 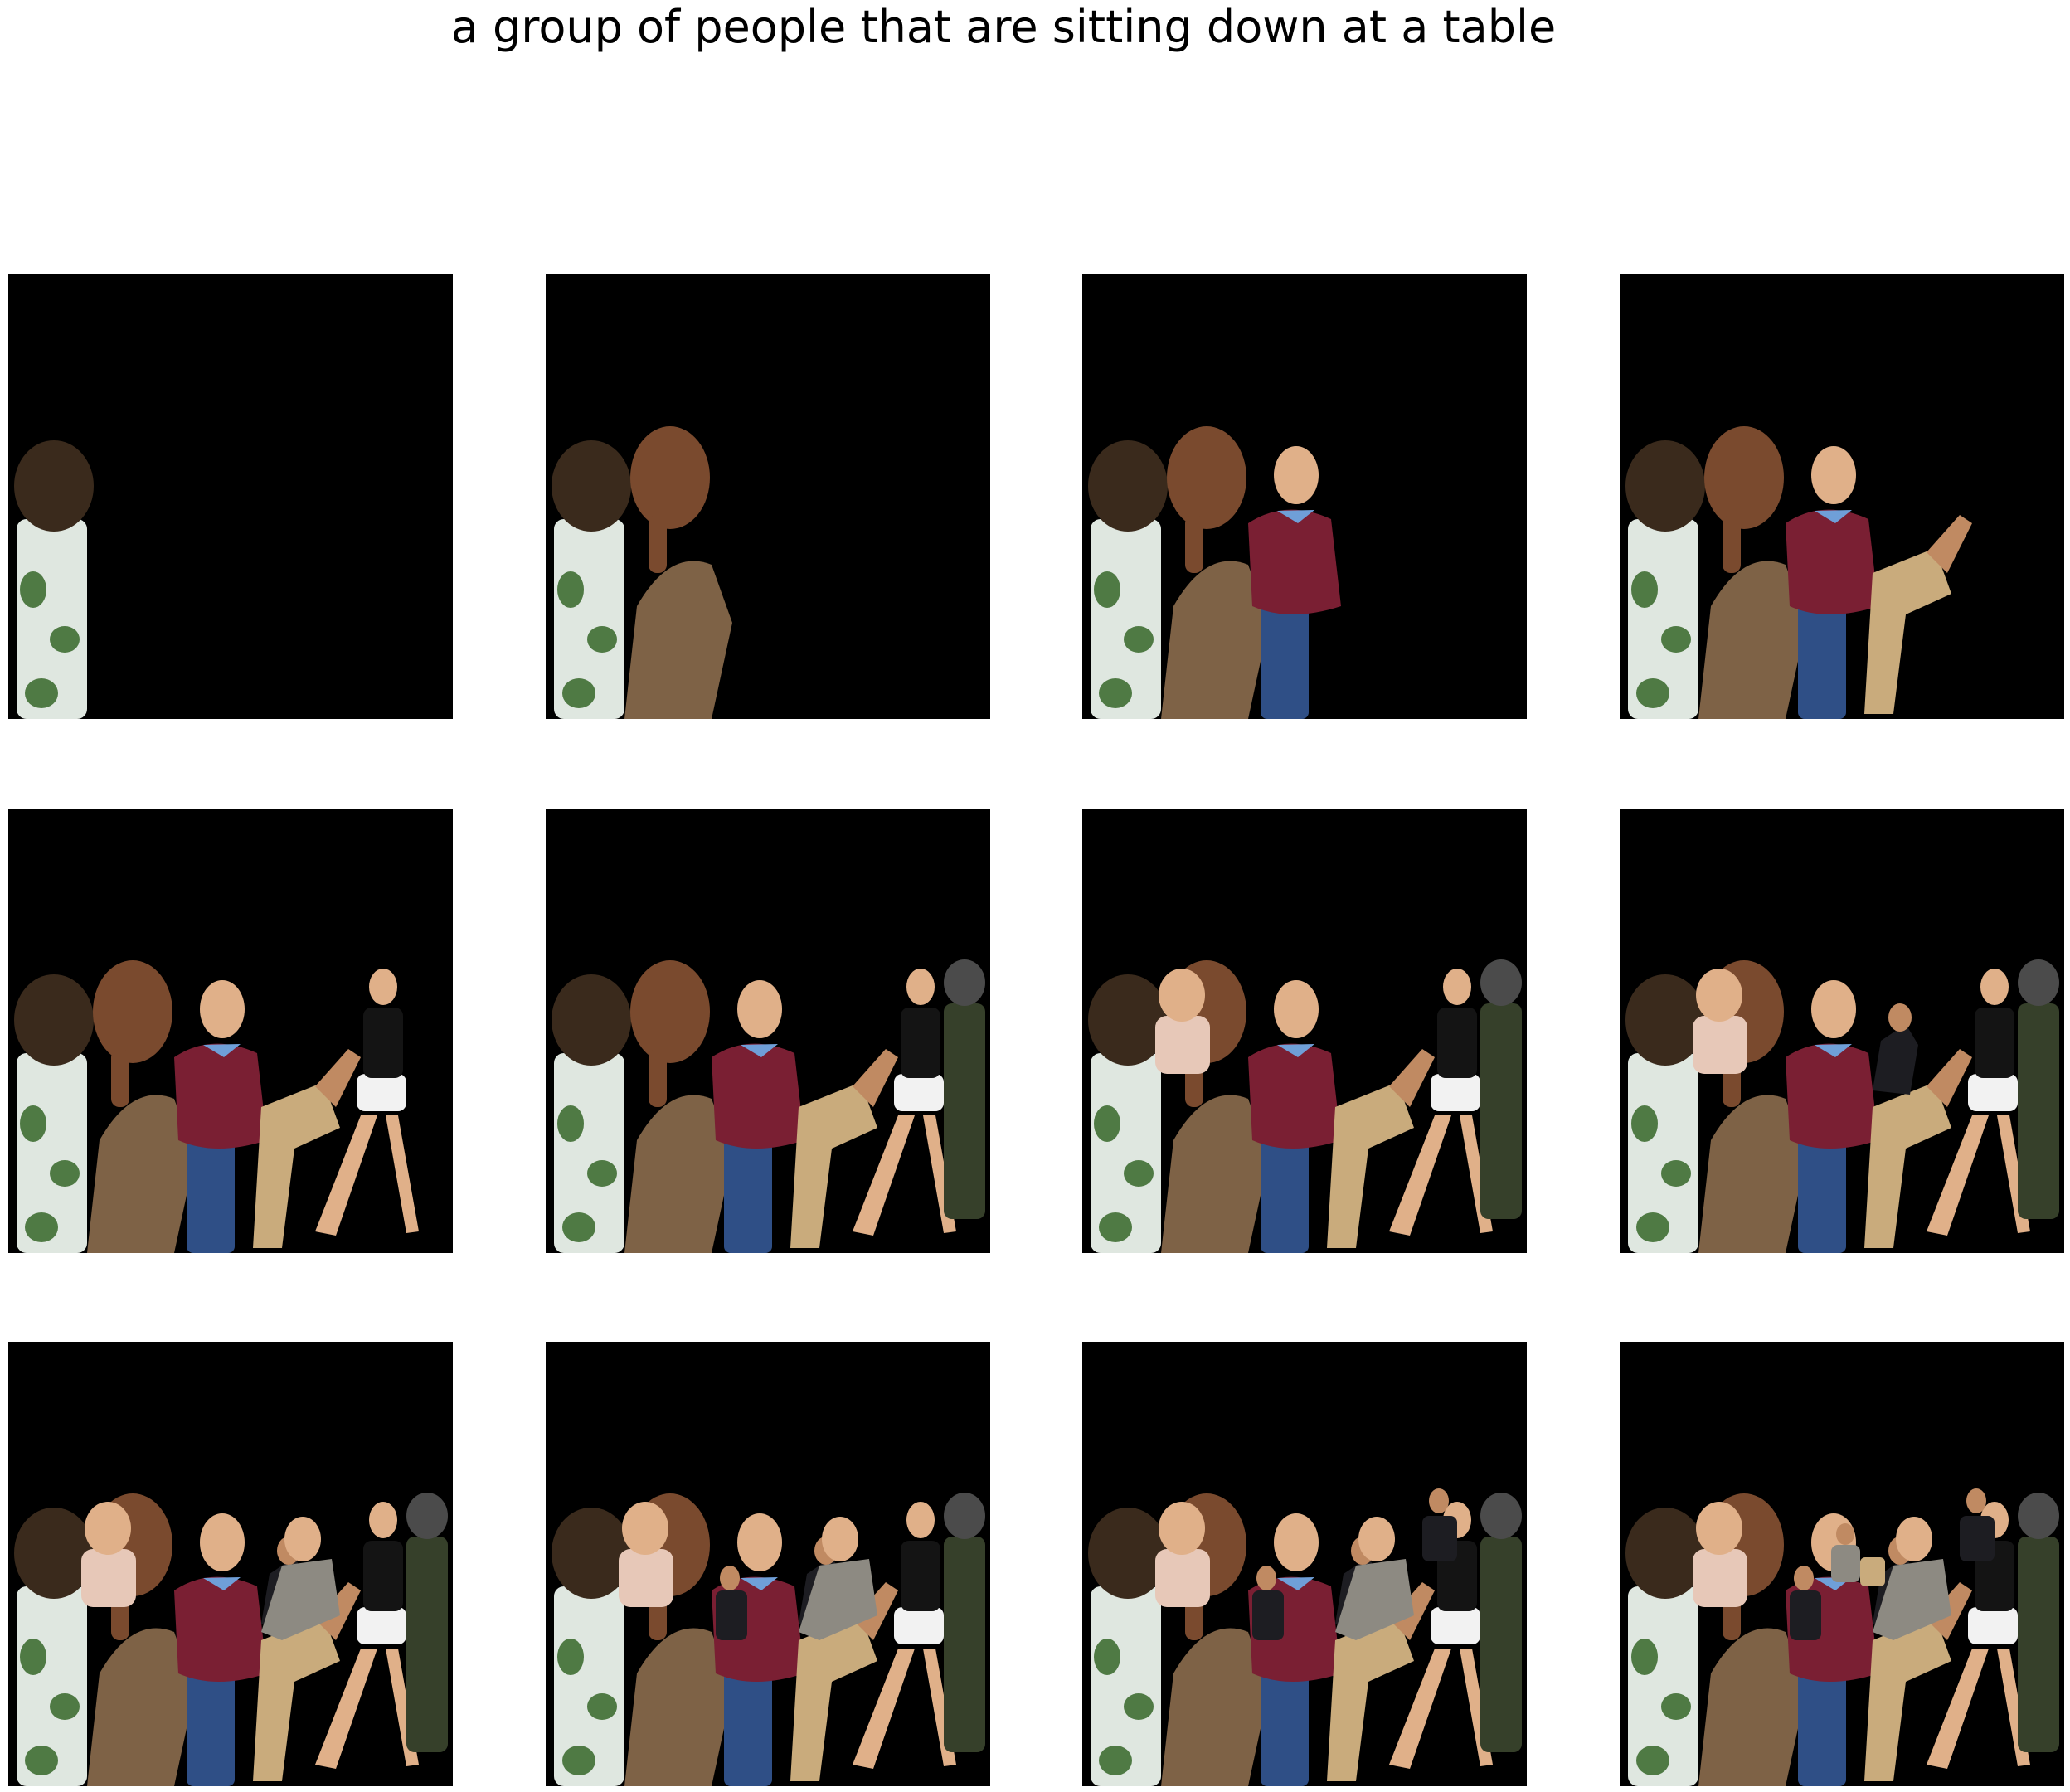 What do you see at coordinates (678, 572) in the screenshot?
I see `woman-brown-blouse` at bounding box center [678, 572].